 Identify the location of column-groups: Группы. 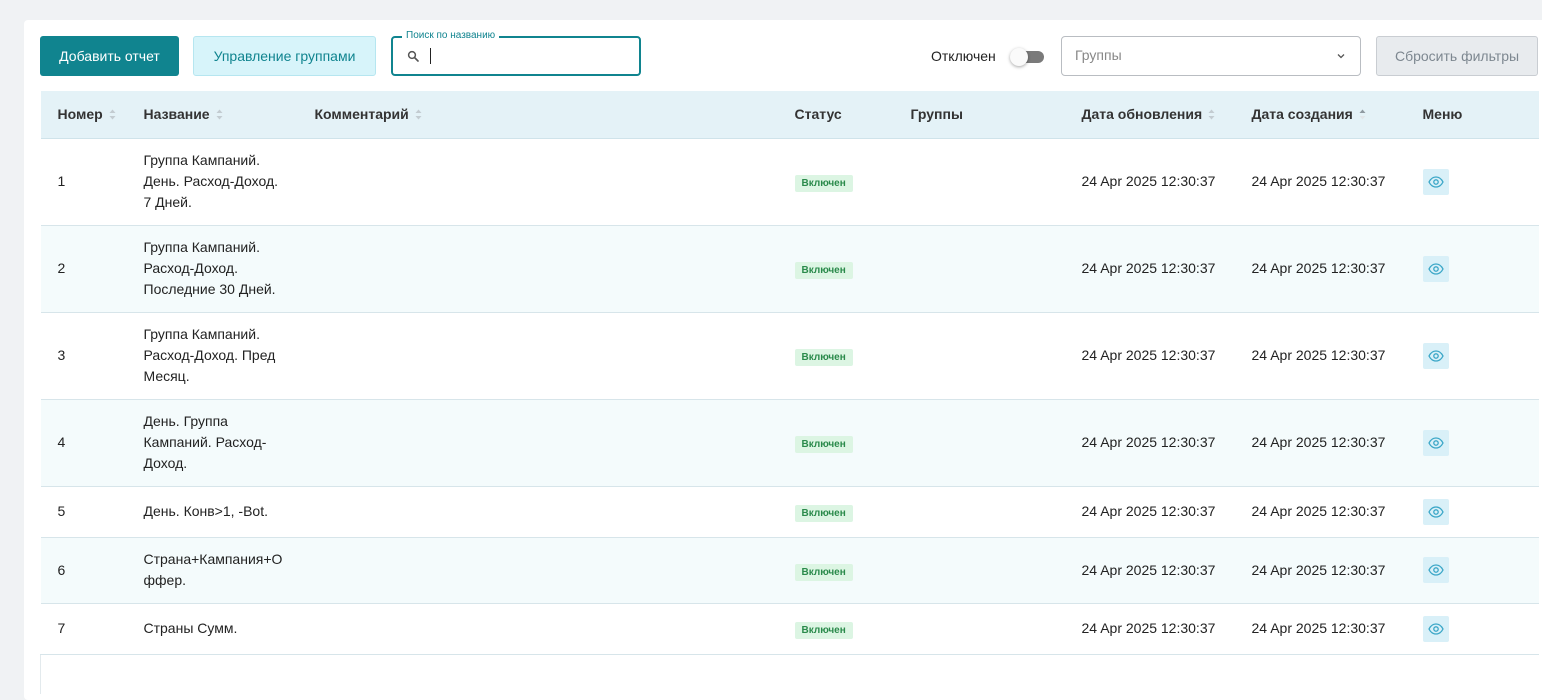
(979, 115).